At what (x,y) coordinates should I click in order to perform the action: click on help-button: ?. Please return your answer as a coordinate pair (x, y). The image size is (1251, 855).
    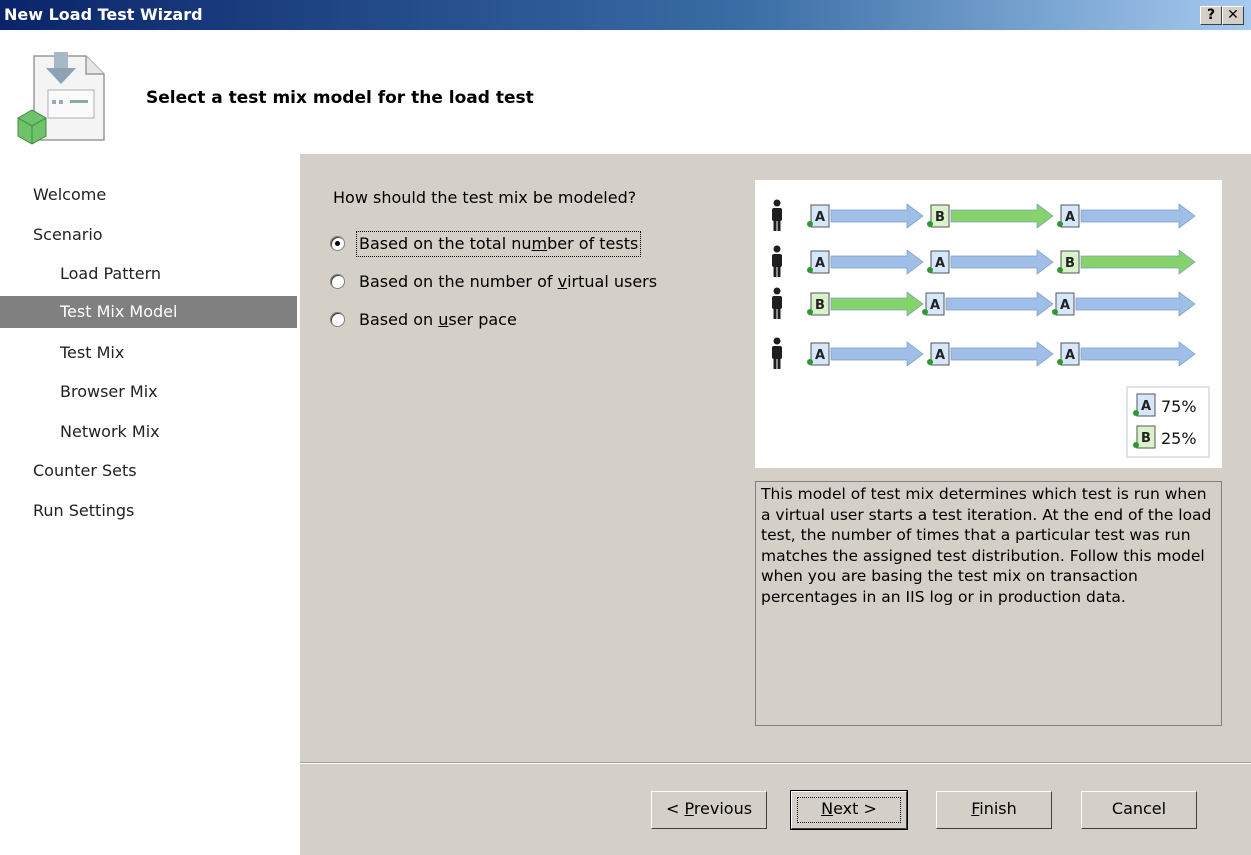
    Looking at the image, I should click on (1211, 15).